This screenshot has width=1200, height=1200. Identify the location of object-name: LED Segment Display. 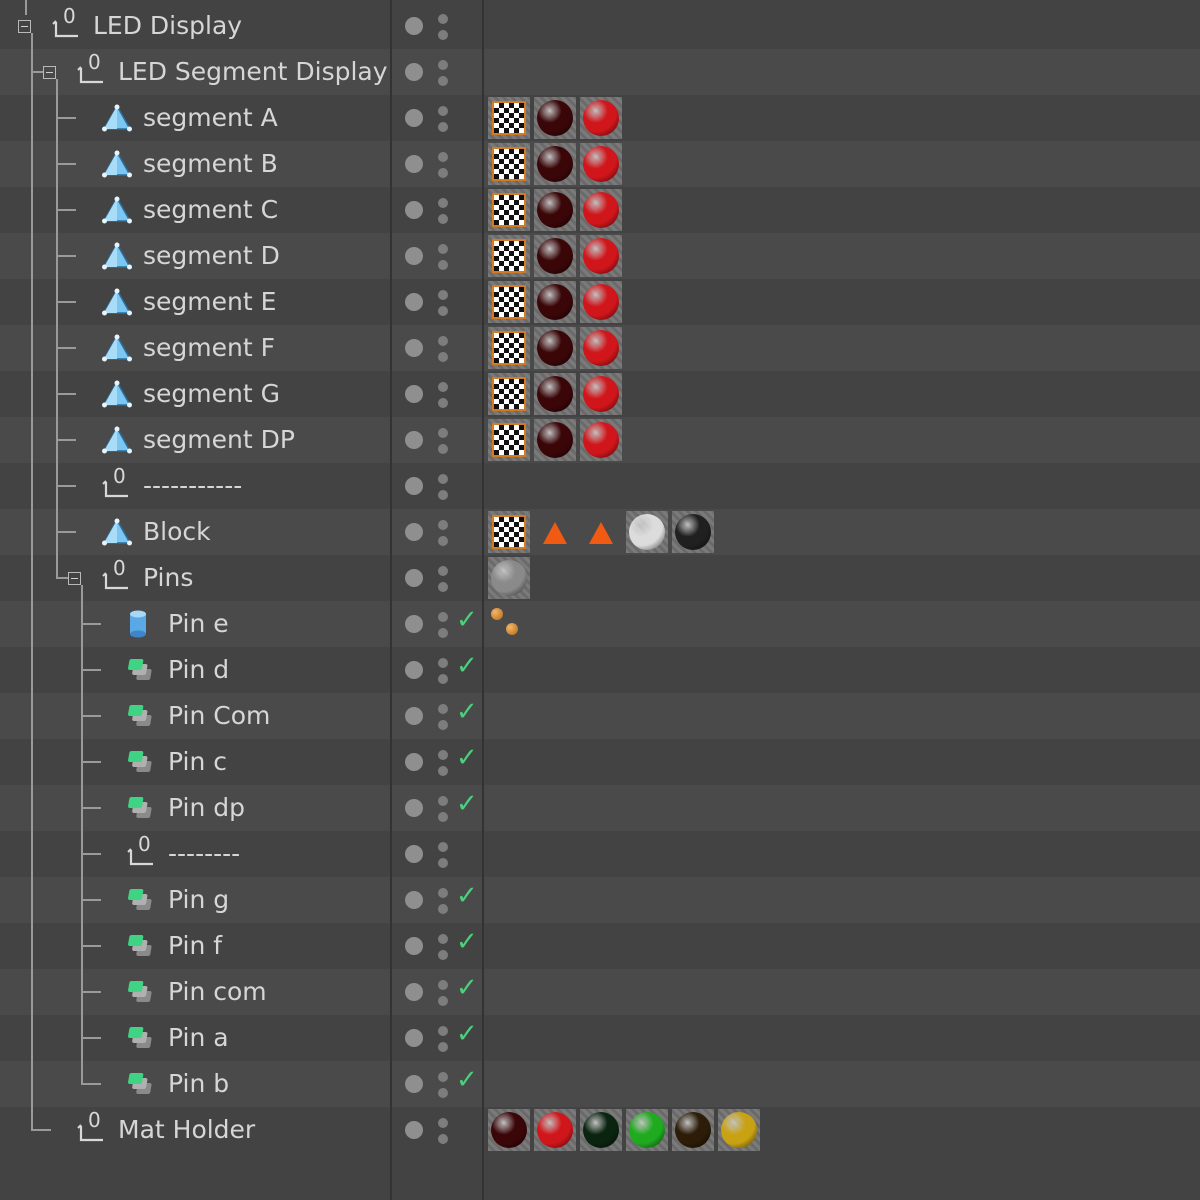
(253, 72).